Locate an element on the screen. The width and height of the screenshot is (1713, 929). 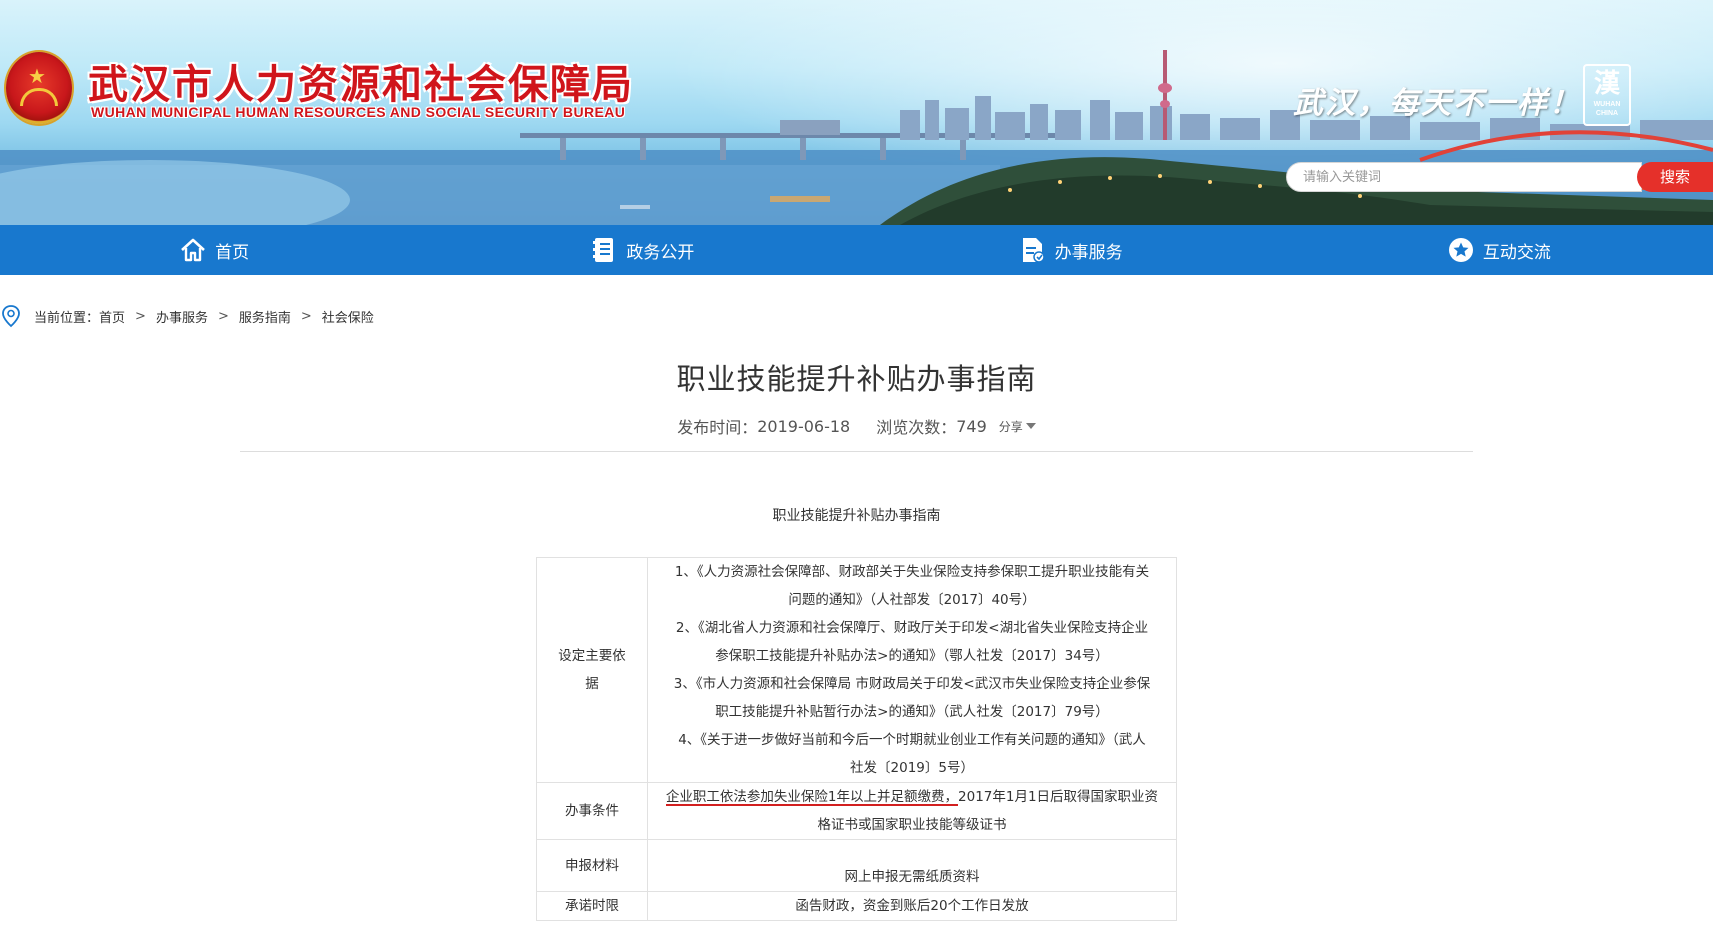
table-row: 承诺时限 函告财政，资金到账后20个工作日发放 is located at coordinates (856, 906).